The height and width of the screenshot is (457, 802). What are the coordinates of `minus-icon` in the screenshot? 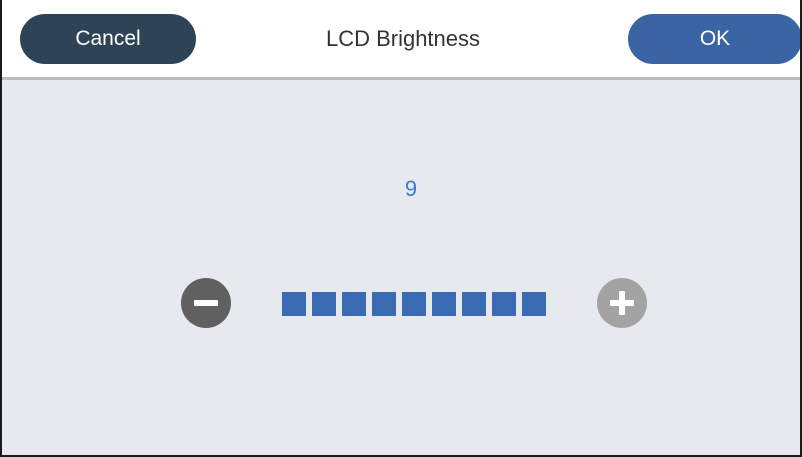 It's located at (206, 303).